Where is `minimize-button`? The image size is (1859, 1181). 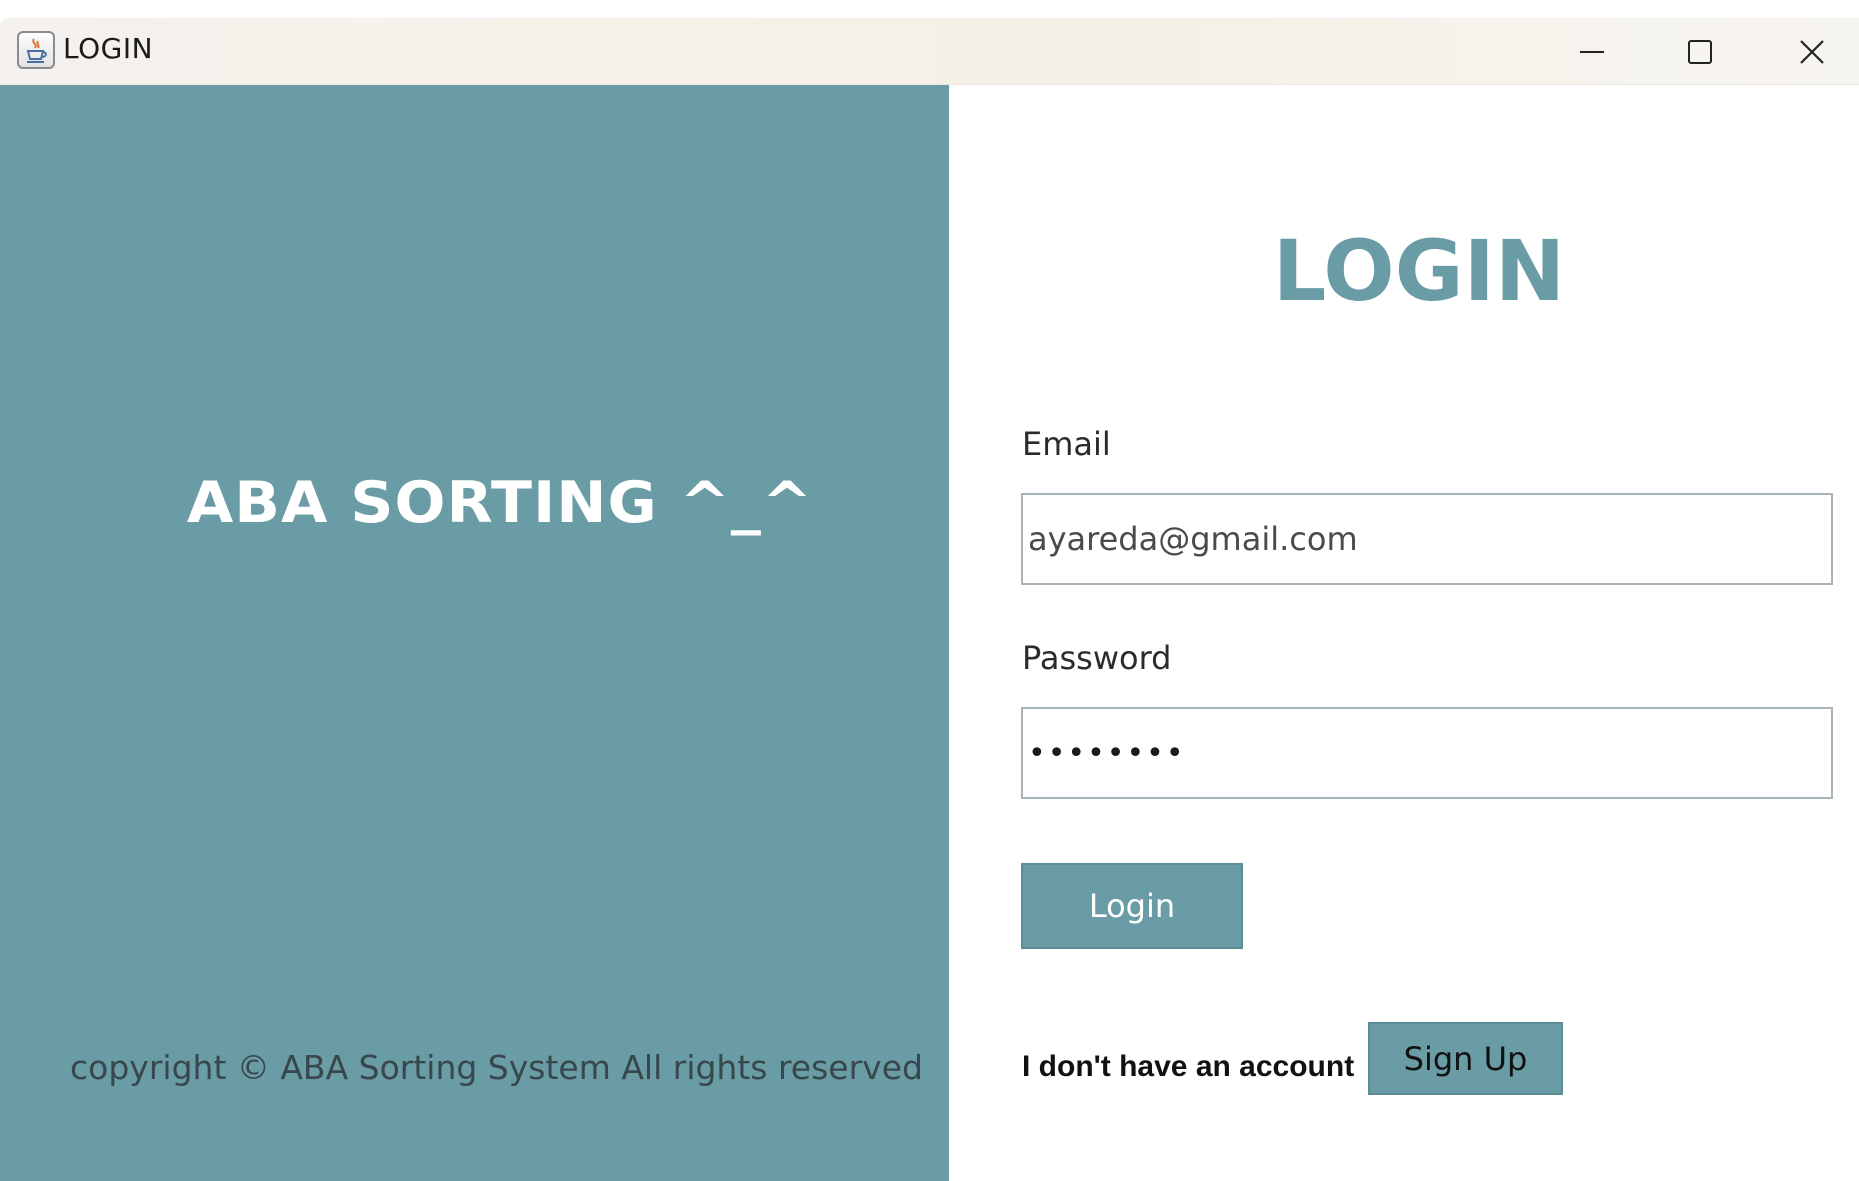
minimize-button is located at coordinates (1592, 51).